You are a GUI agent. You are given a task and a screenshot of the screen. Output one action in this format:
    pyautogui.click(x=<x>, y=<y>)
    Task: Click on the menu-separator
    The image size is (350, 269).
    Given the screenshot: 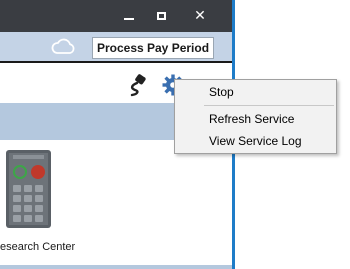 What is the action you would take?
    pyautogui.click(x=269, y=105)
    